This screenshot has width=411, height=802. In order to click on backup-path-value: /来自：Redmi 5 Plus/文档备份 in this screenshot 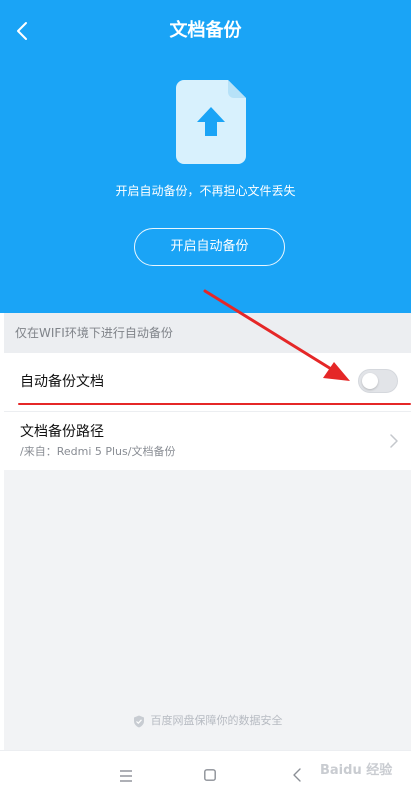, I will do `click(98, 451)`.